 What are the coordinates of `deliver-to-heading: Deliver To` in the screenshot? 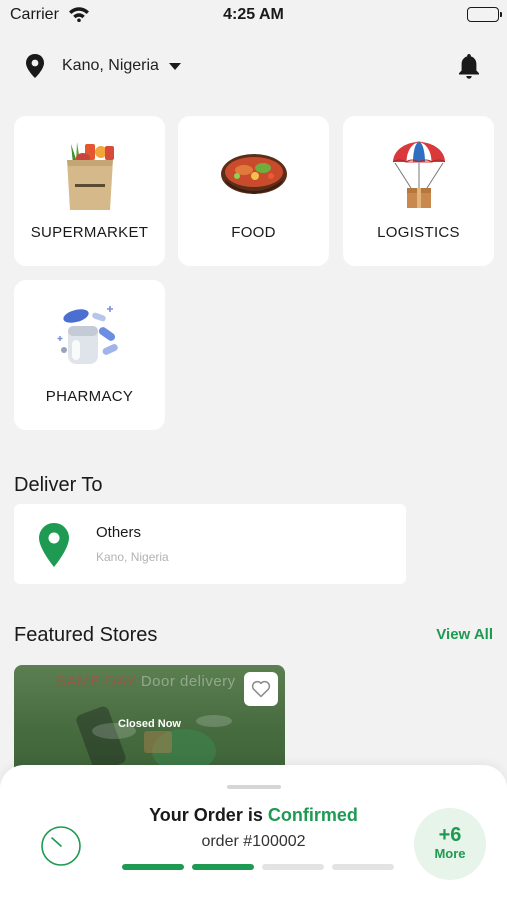 It's located at (58, 485).